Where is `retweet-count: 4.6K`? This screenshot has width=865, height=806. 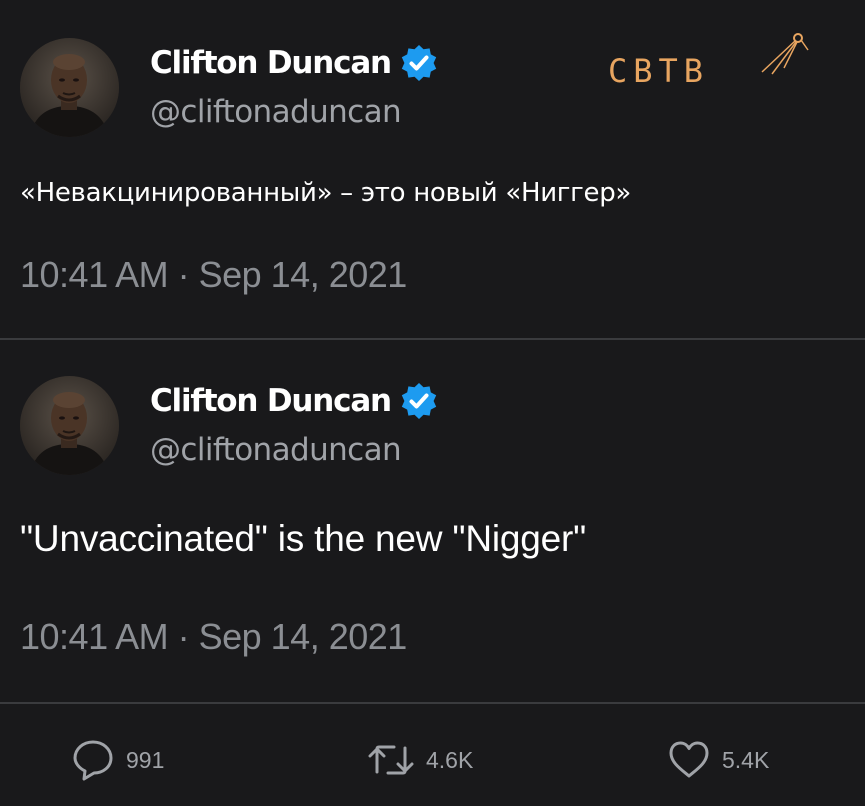 retweet-count: 4.6K is located at coordinates (450, 759).